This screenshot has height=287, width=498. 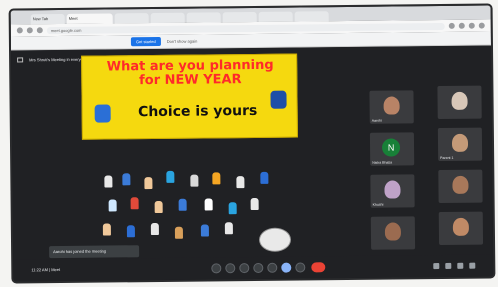 I want to click on participant-avatar: N, so click(x=391, y=147).